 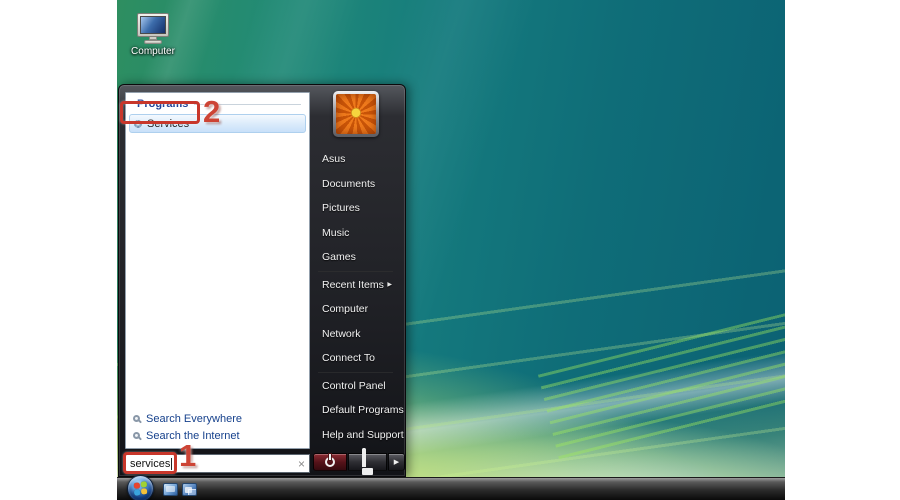 What do you see at coordinates (194, 418) in the screenshot?
I see `search-everywhere-label: Search Everywhere` at bounding box center [194, 418].